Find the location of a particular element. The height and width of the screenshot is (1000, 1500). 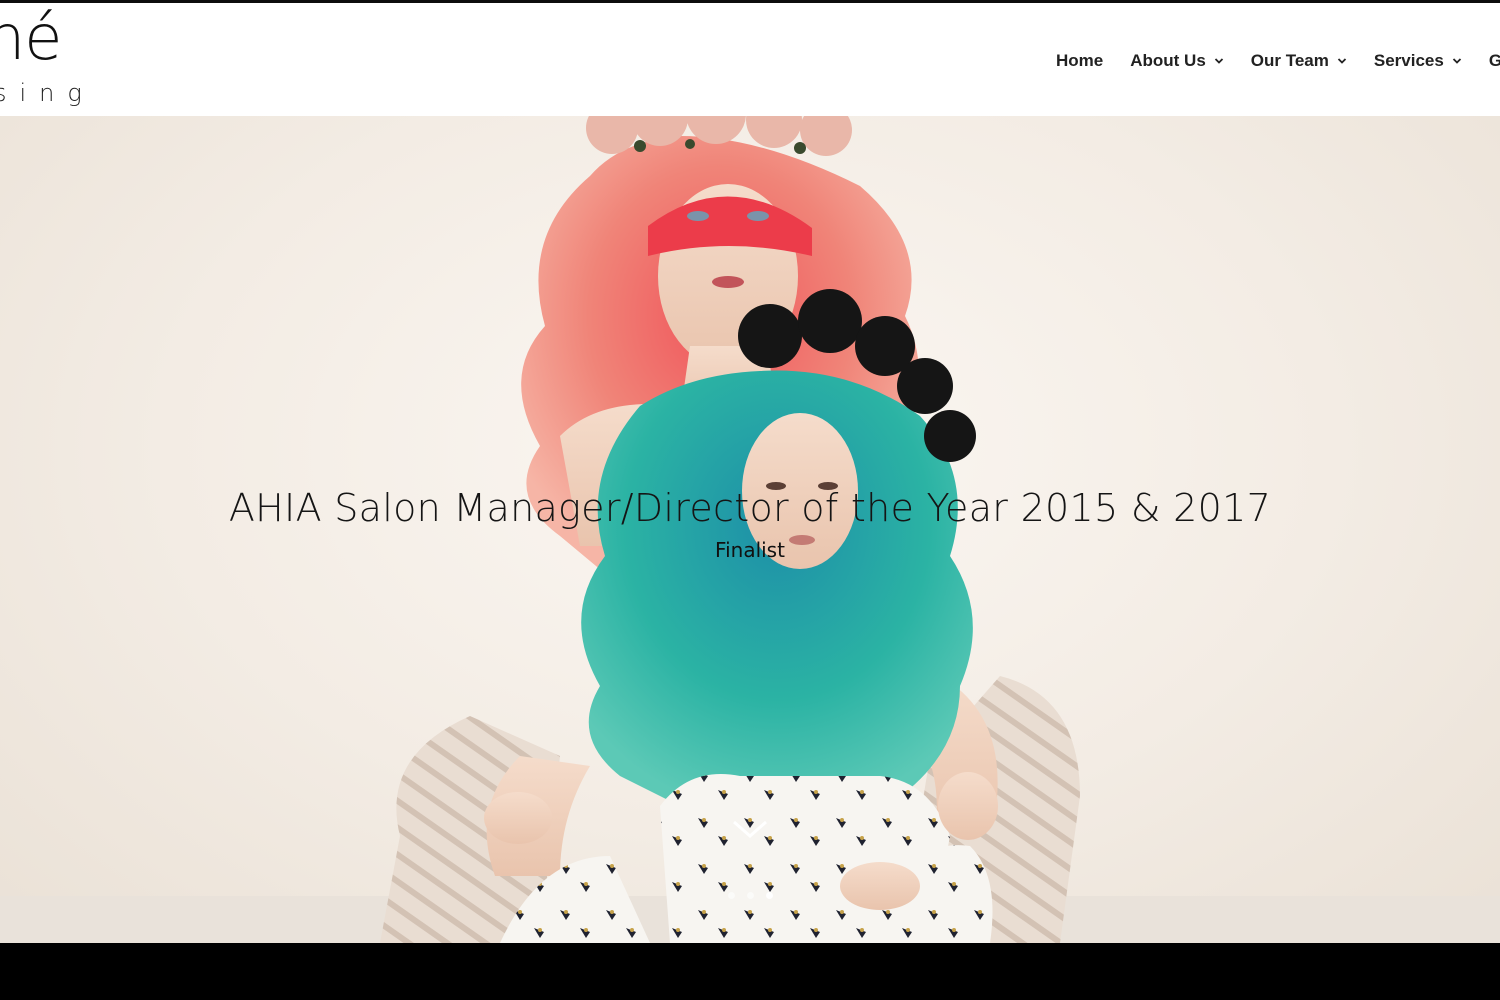

nav-item-about-us: About Us is located at coordinates (1177, 60).